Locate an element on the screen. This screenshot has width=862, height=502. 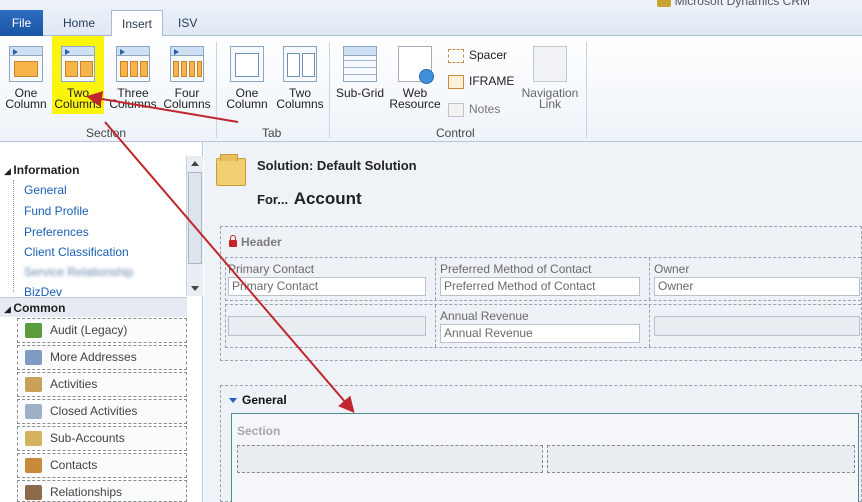
section-group-label: Section is located at coordinates (106, 133).